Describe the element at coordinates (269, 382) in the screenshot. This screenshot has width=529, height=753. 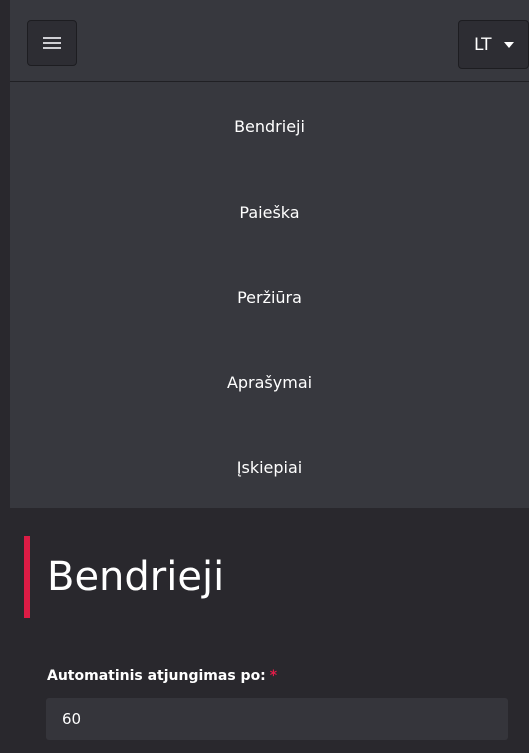
I see `nav-item-aprasymai: Aprašymai` at that location.